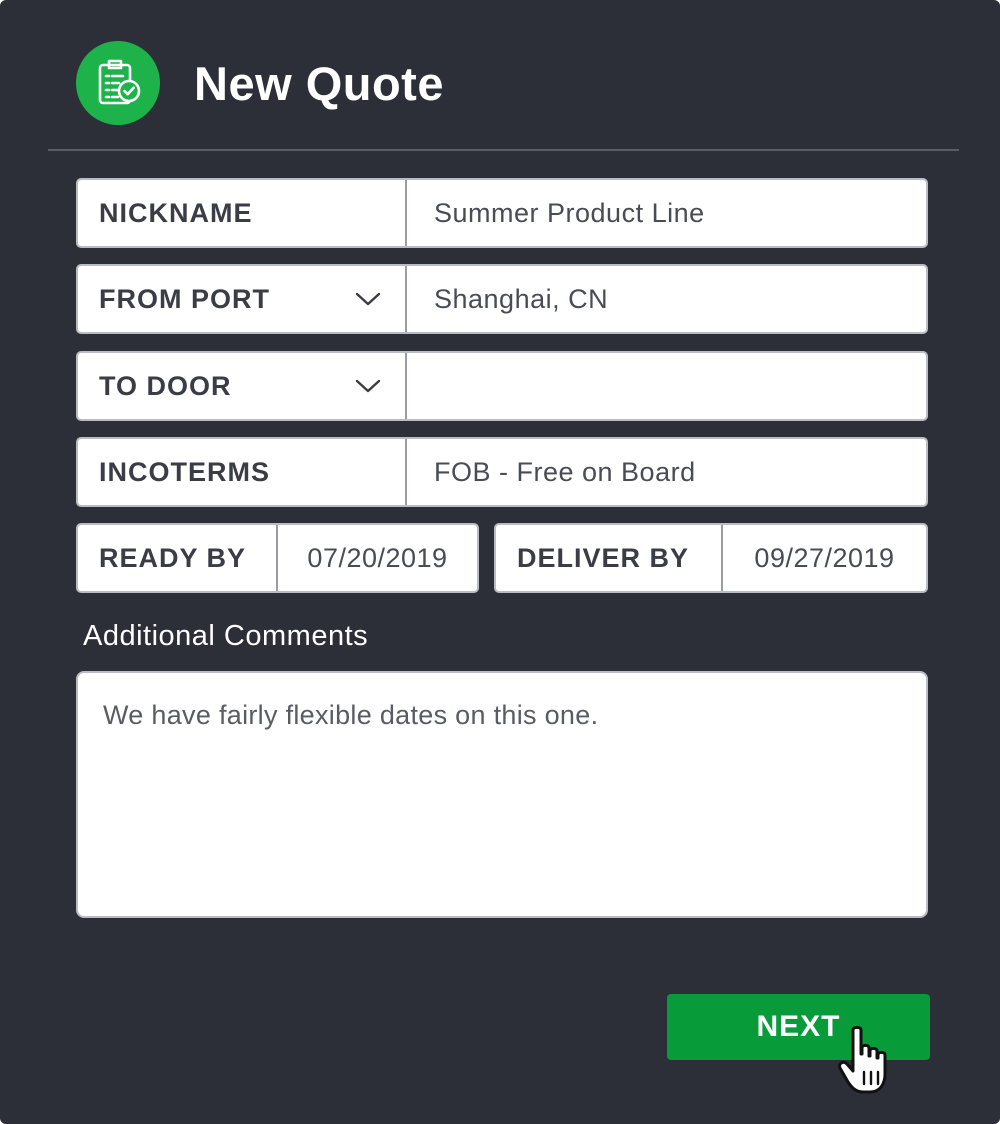  I want to click on from-port-row: FROM PORT Shanghai, CN, so click(502, 299).